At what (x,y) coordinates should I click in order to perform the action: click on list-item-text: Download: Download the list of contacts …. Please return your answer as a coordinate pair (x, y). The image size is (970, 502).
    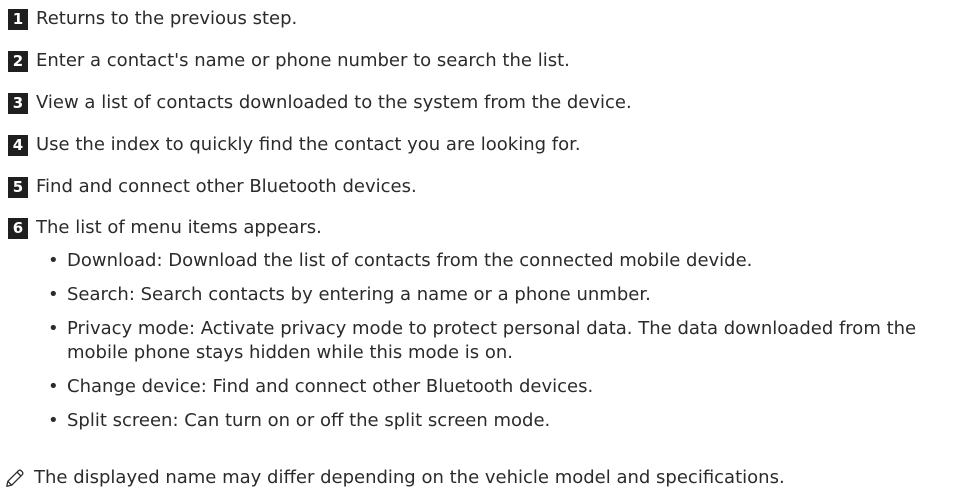
    Looking at the image, I should click on (410, 260).